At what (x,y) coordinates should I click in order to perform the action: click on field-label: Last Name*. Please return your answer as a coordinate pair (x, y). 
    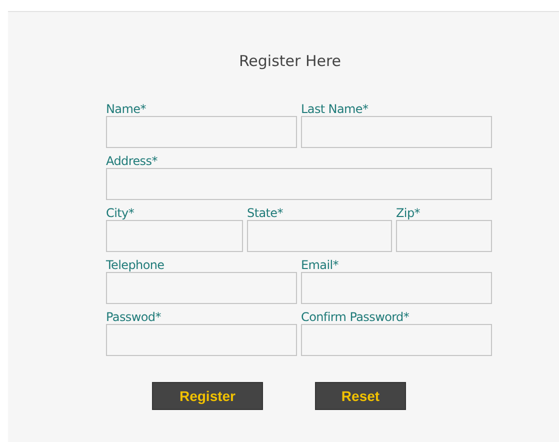
    Looking at the image, I should click on (335, 109).